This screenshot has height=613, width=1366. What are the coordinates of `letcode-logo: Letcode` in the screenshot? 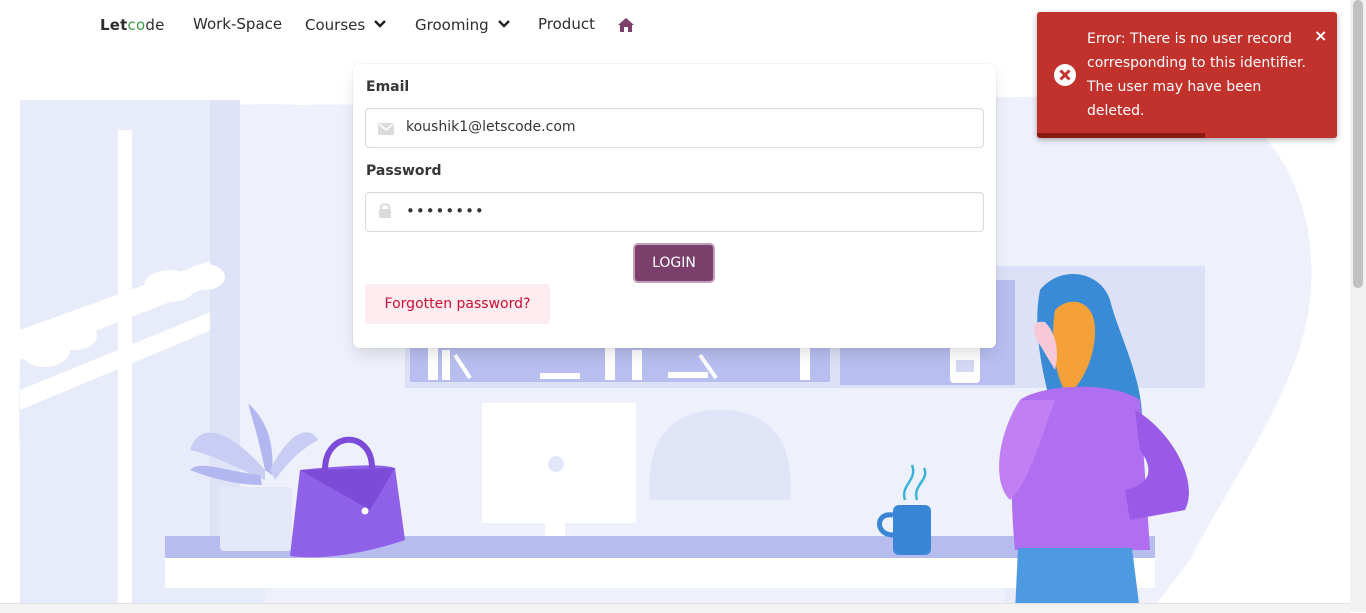 It's located at (132, 25).